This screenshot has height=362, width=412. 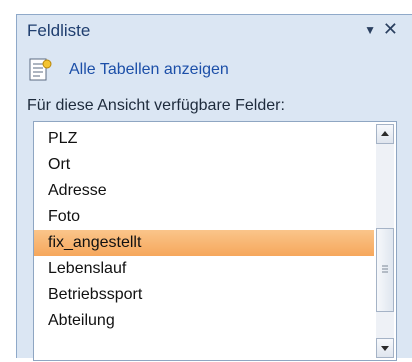 I want to click on vertical-scrollbar, so click(x=385, y=241).